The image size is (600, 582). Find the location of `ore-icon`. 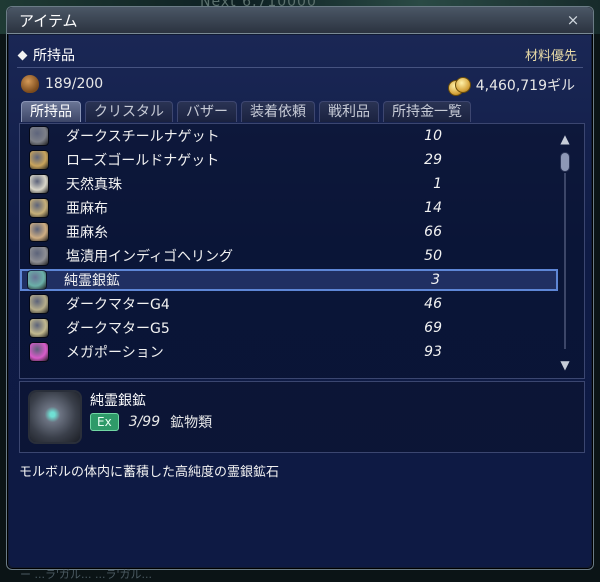

ore-icon is located at coordinates (55, 417).